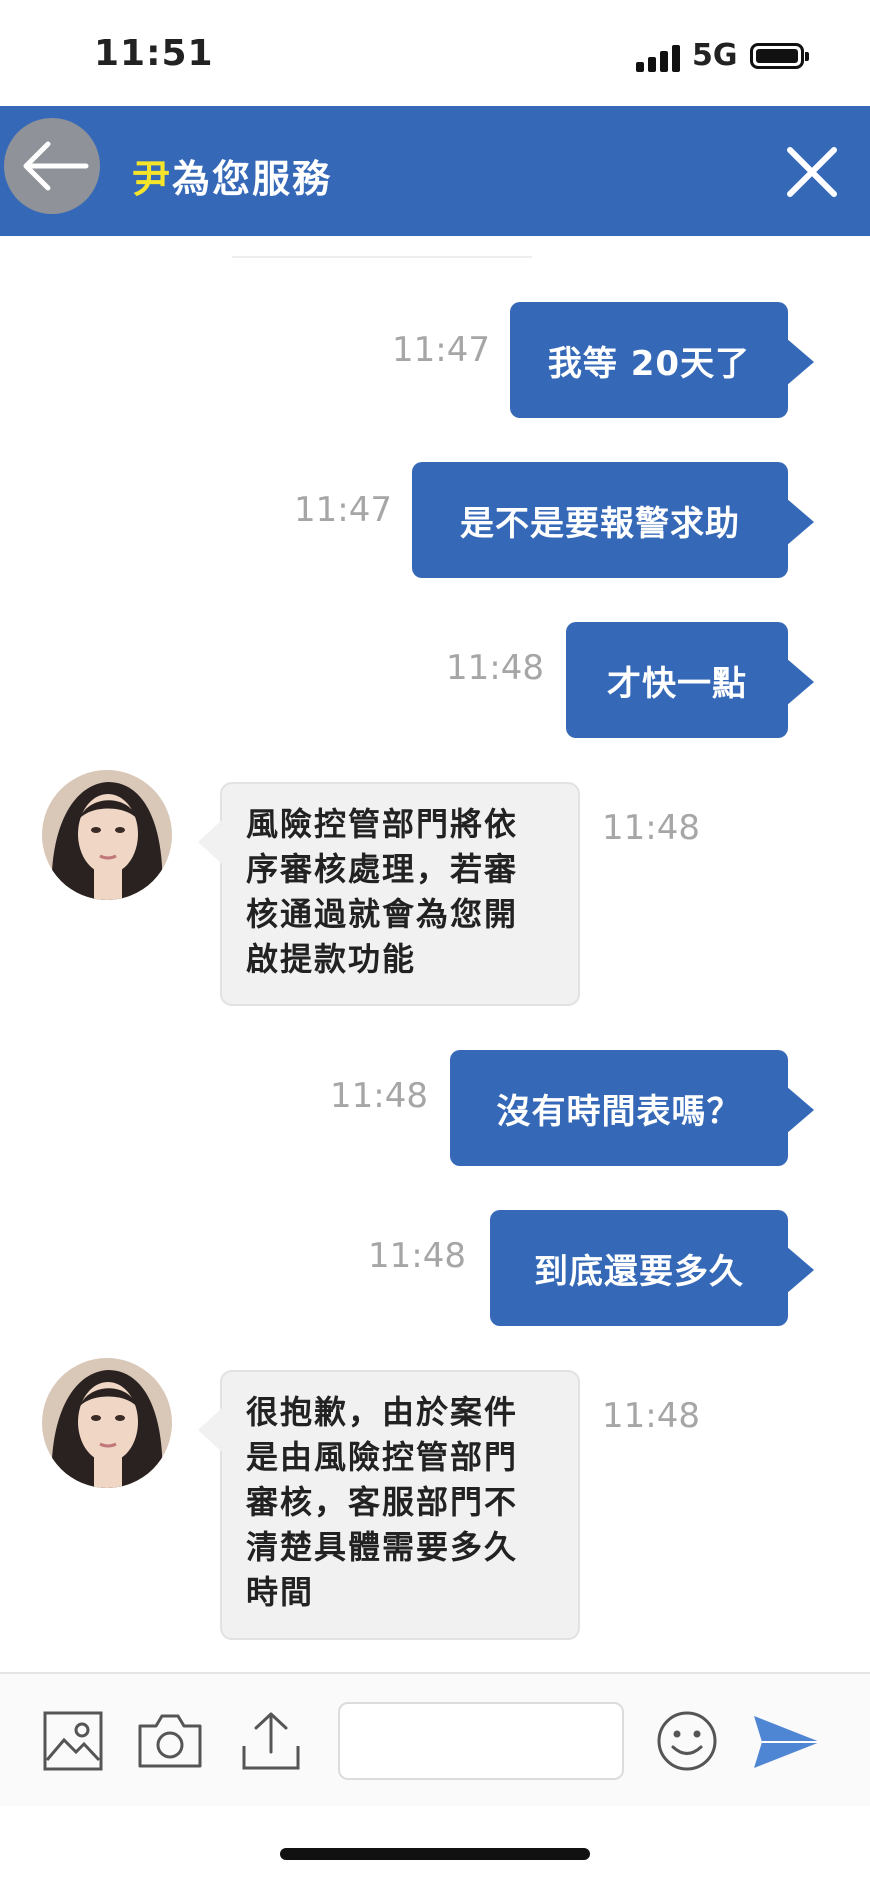  I want to click on message-input, so click(481, 1741).